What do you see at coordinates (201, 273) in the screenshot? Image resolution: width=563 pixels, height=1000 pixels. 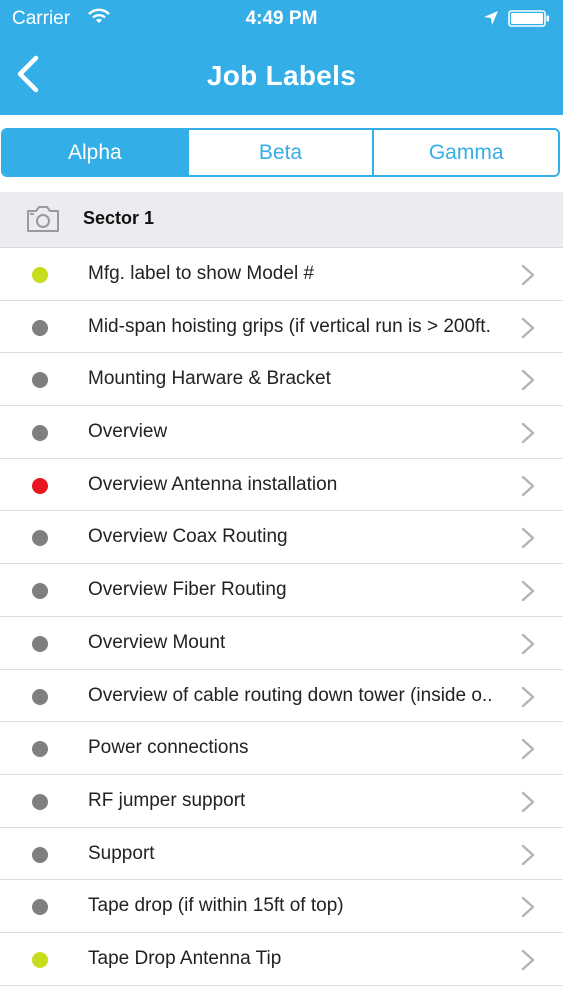 I see `list-item-label: Mfg. label to show Model #` at bounding box center [201, 273].